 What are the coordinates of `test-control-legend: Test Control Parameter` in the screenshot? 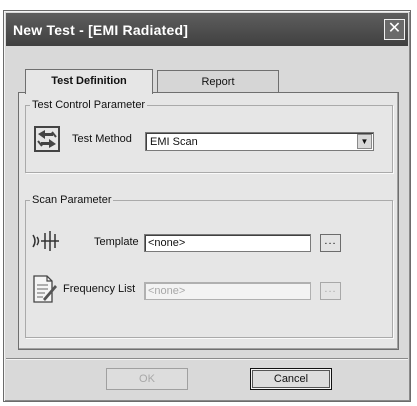 It's located at (89, 105).